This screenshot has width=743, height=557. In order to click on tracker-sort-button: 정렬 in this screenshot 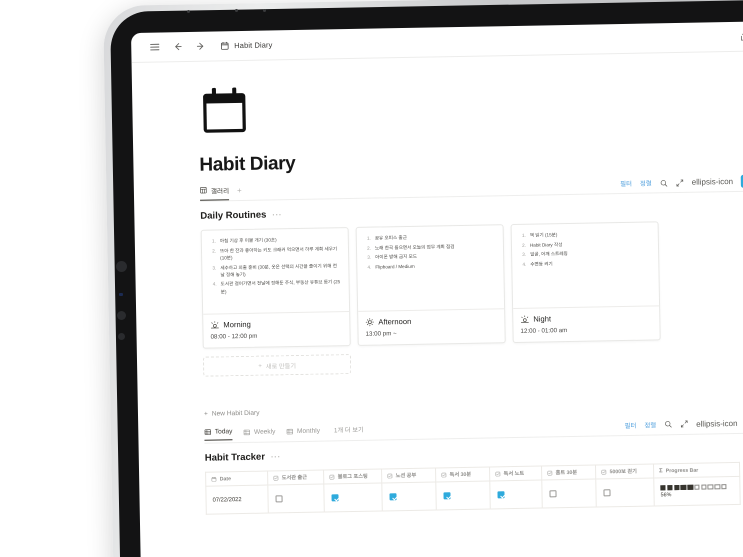, I will do `click(650, 424)`.